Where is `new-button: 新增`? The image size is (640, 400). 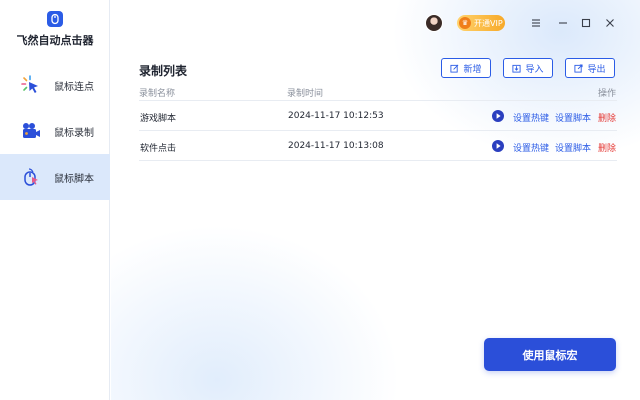 new-button: 新增 is located at coordinates (466, 68).